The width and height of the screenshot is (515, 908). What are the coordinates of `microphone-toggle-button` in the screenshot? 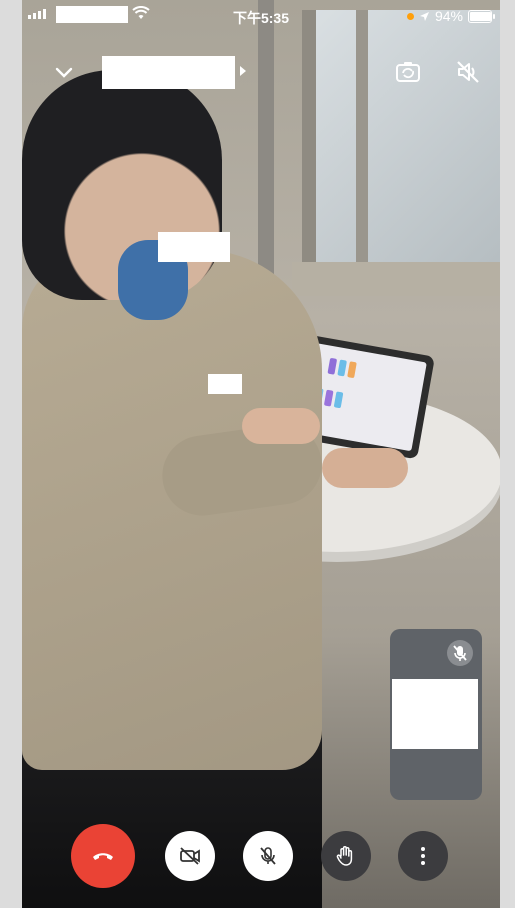 It's located at (268, 856).